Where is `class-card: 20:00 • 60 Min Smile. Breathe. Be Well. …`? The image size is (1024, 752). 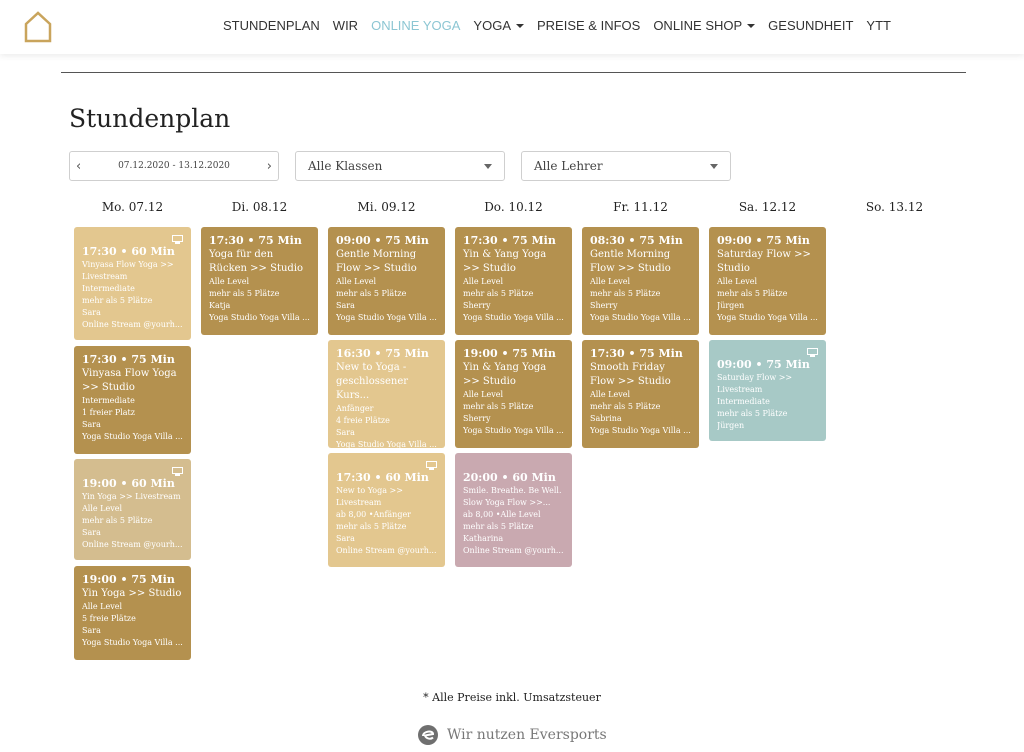
class-card: 20:00 • 60 Min Smile. Breathe. Be Well. … is located at coordinates (513, 510).